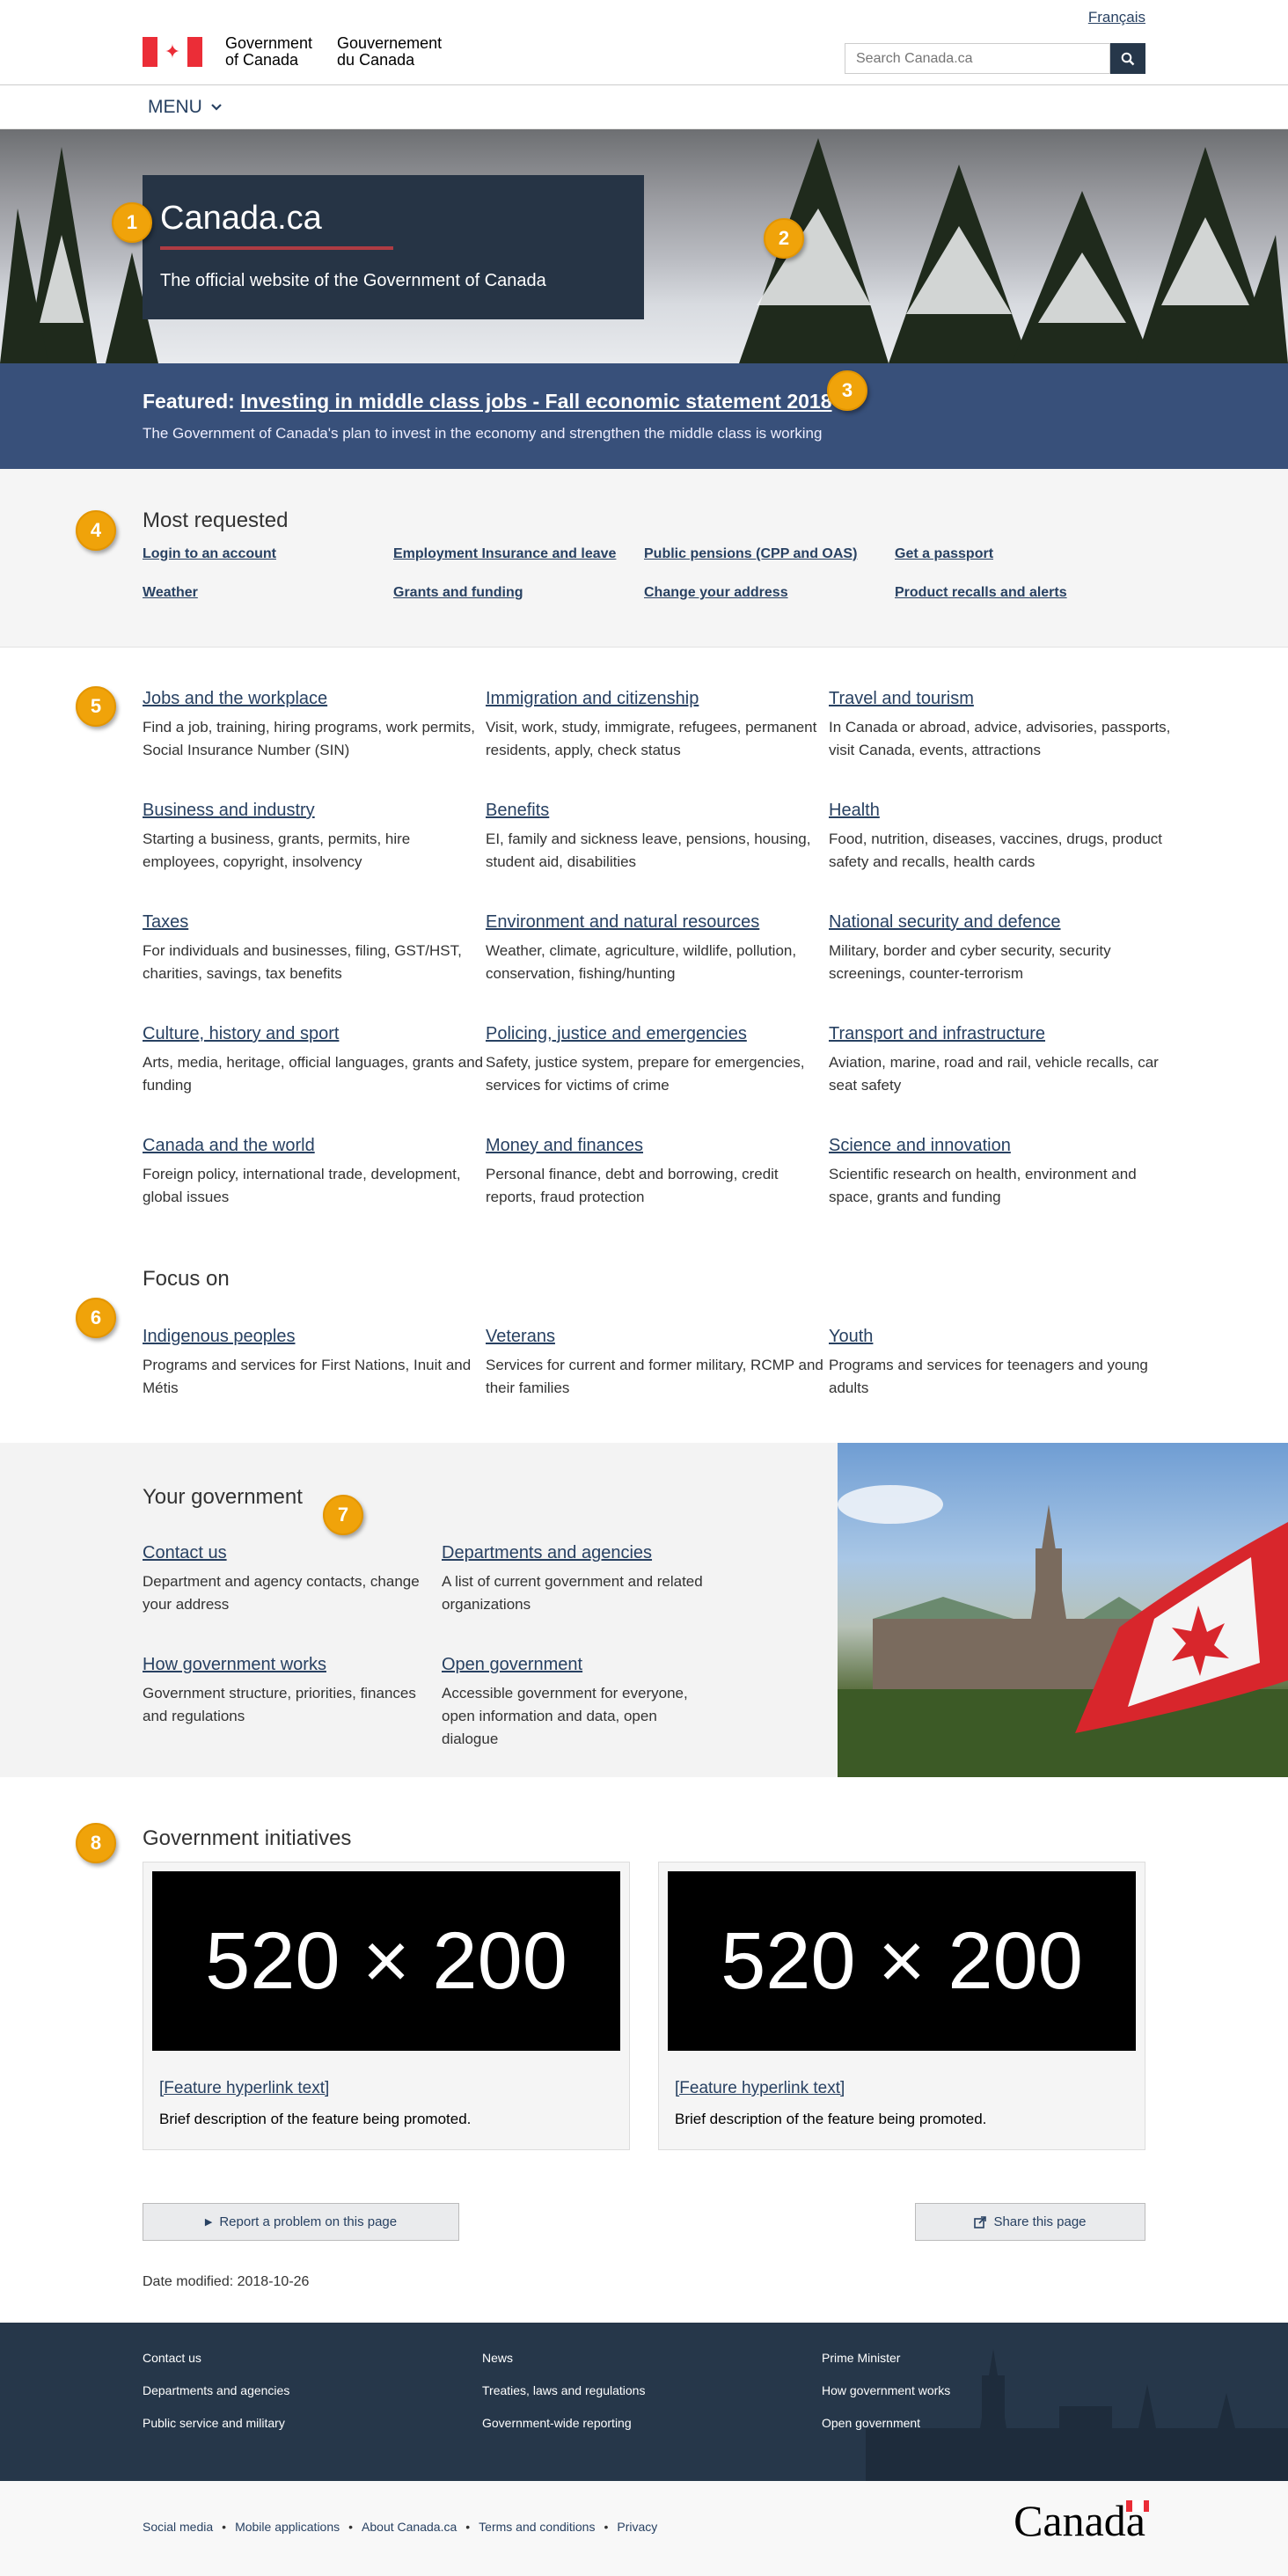  What do you see at coordinates (96, 530) in the screenshot?
I see `callout-badge: 4` at bounding box center [96, 530].